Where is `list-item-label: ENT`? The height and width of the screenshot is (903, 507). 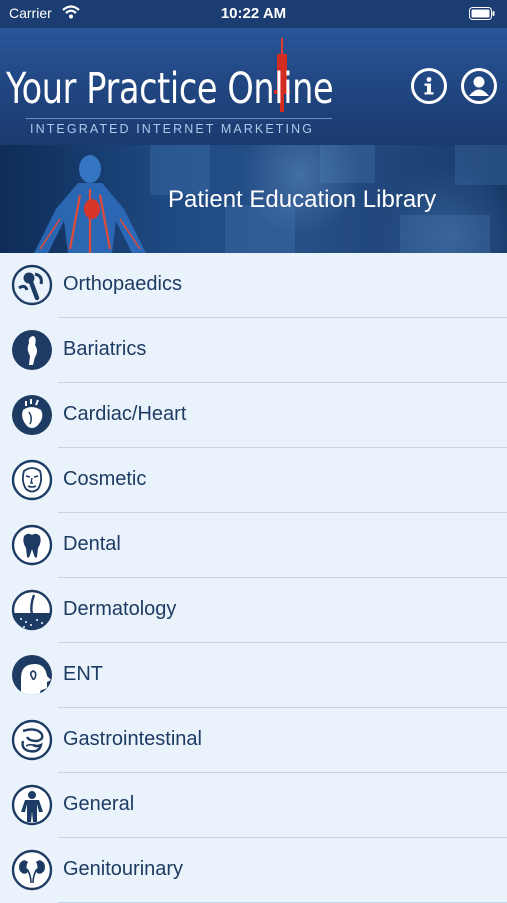
list-item-label: ENT is located at coordinates (83, 674).